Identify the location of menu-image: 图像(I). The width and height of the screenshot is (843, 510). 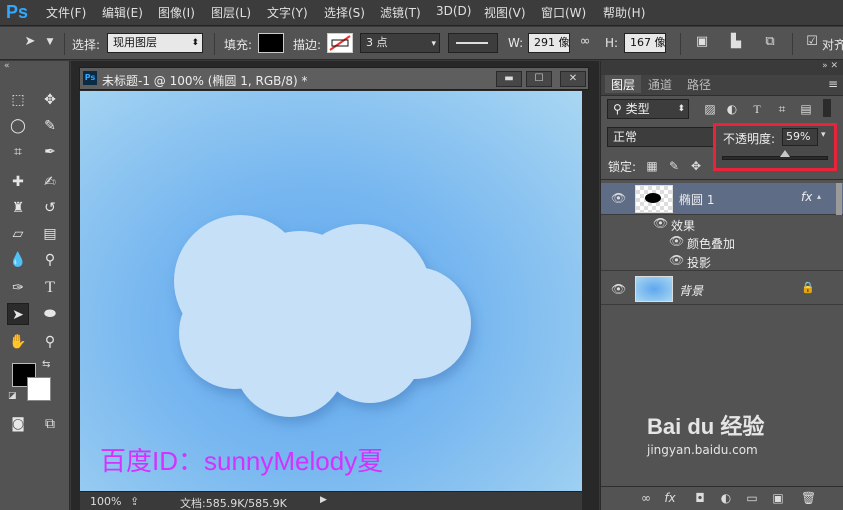
(176, 12).